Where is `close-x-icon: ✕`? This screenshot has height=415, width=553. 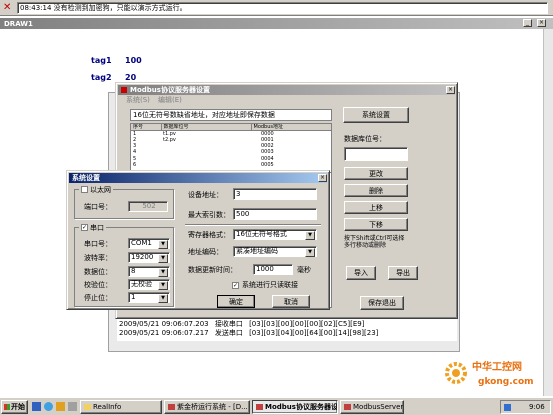 close-x-icon: ✕ is located at coordinates (8, 8).